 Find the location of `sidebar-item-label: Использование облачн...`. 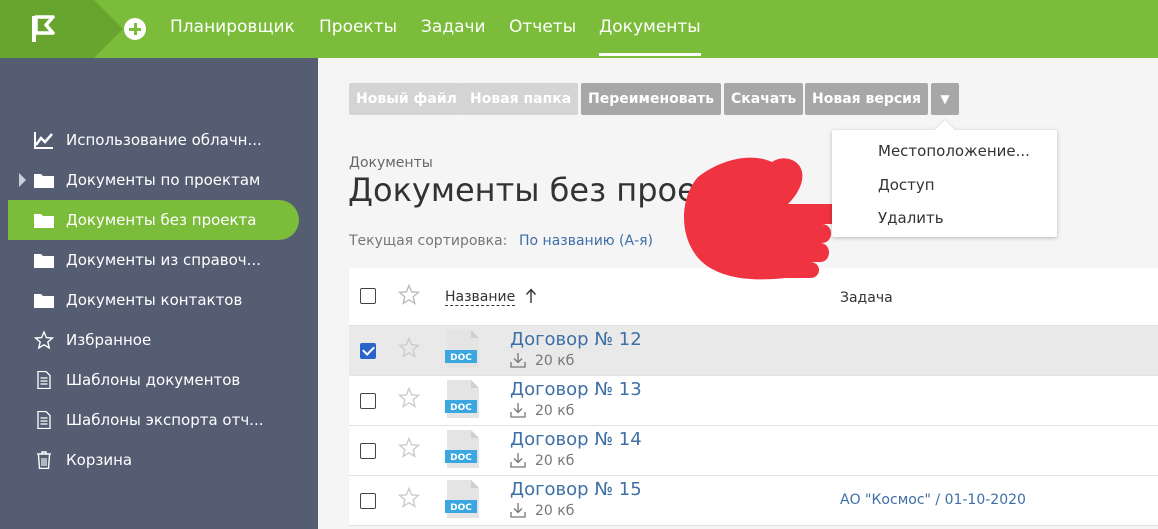

sidebar-item-label: Использование облачн... is located at coordinates (164, 140).